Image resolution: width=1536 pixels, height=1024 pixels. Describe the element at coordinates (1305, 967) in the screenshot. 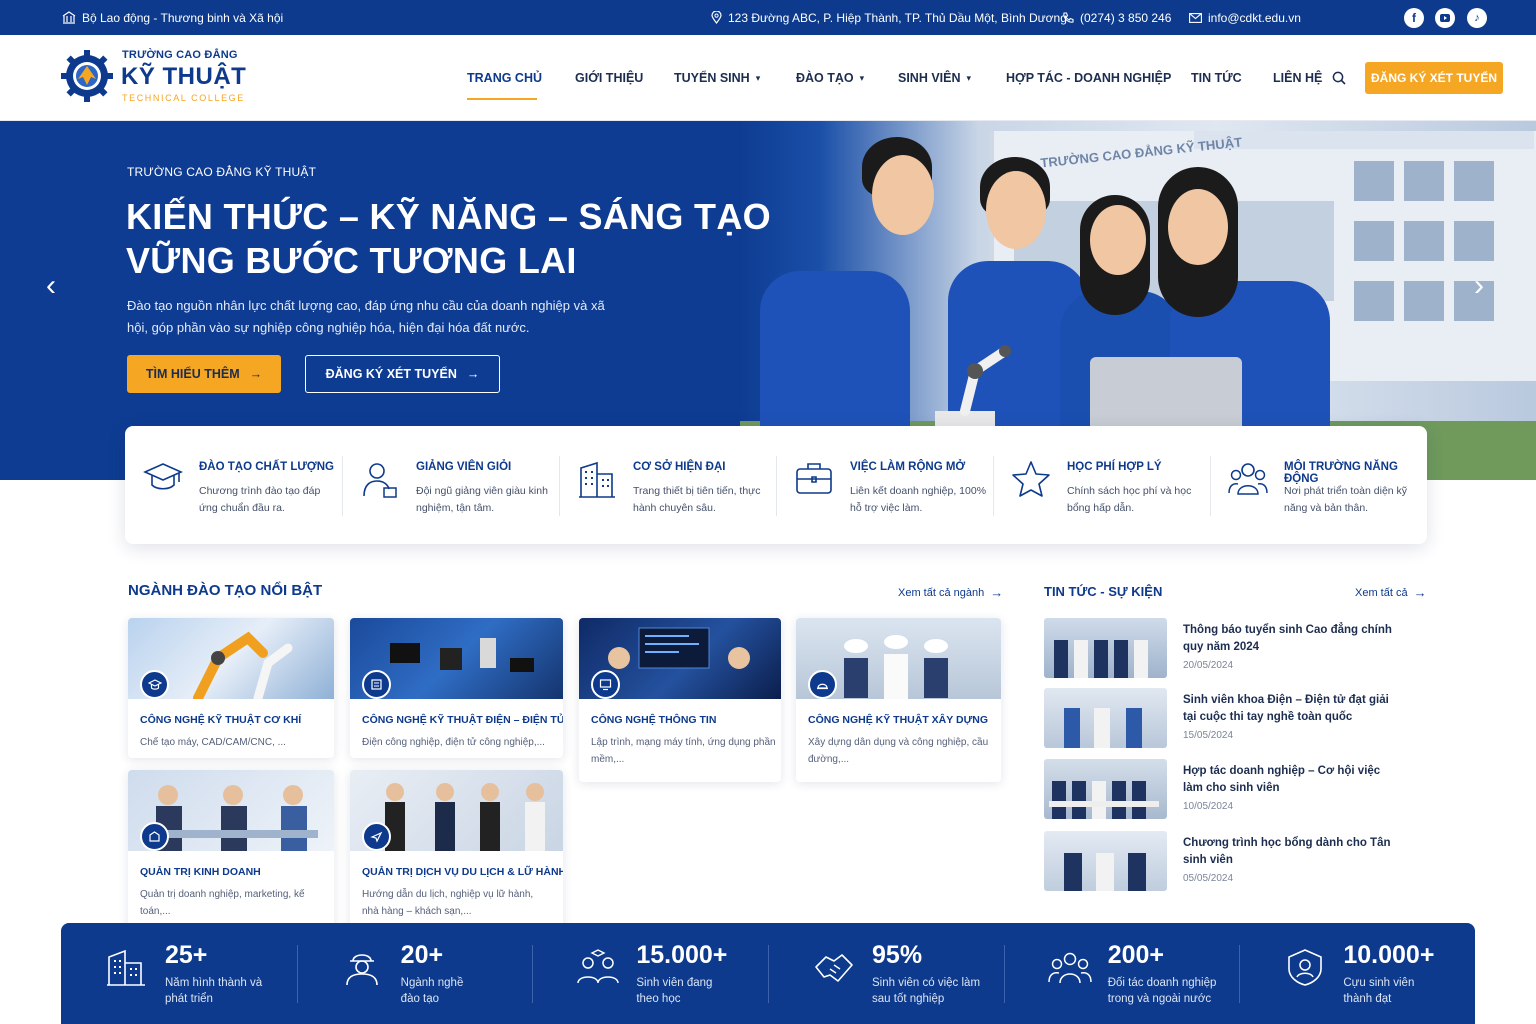

I see `alumni-icon` at that location.